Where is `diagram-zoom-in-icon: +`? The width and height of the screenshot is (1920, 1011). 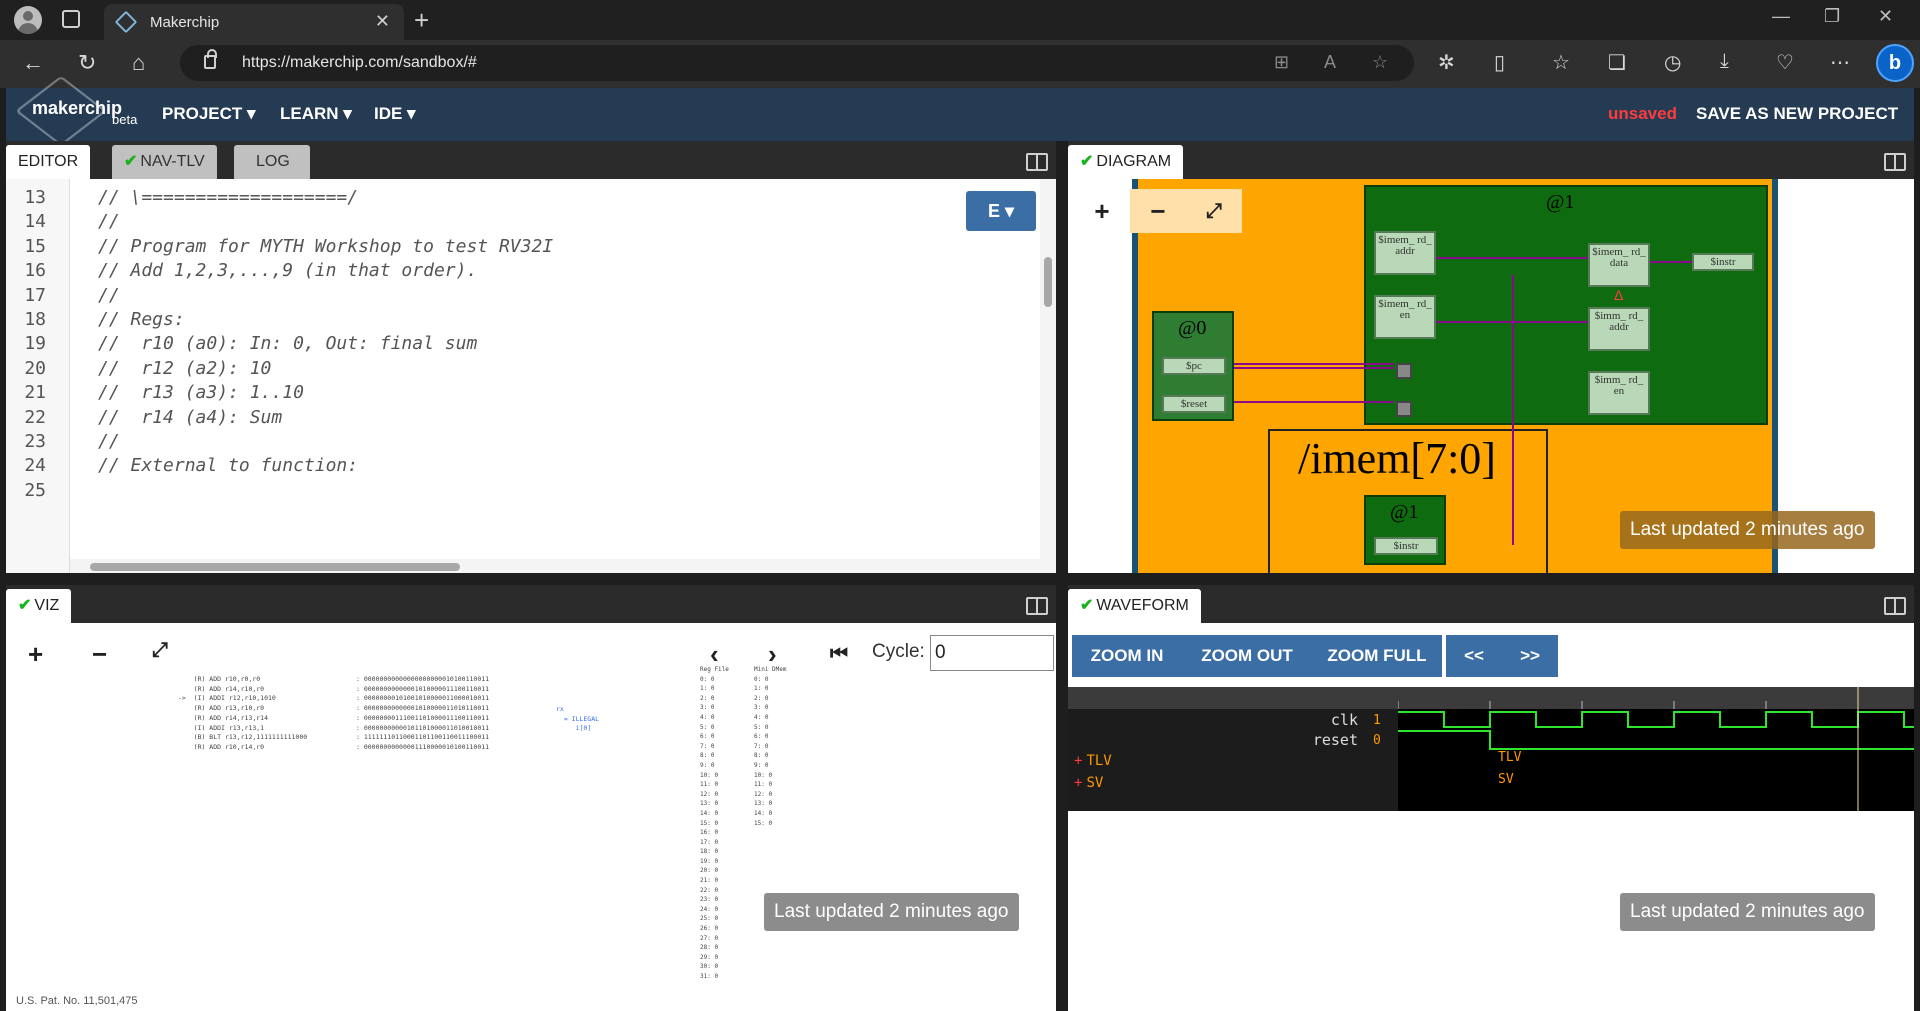 diagram-zoom-in-icon: + is located at coordinates (1102, 211).